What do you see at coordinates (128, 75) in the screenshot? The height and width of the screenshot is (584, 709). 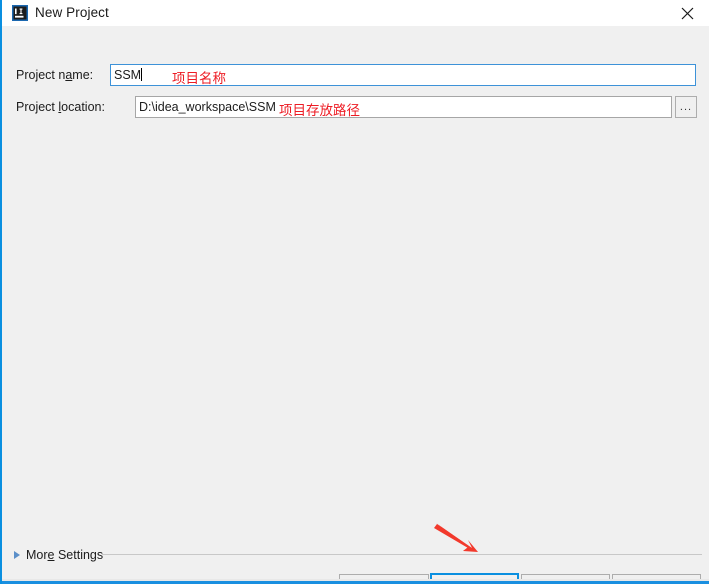 I see `project-name-value: SSM` at bounding box center [128, 75].